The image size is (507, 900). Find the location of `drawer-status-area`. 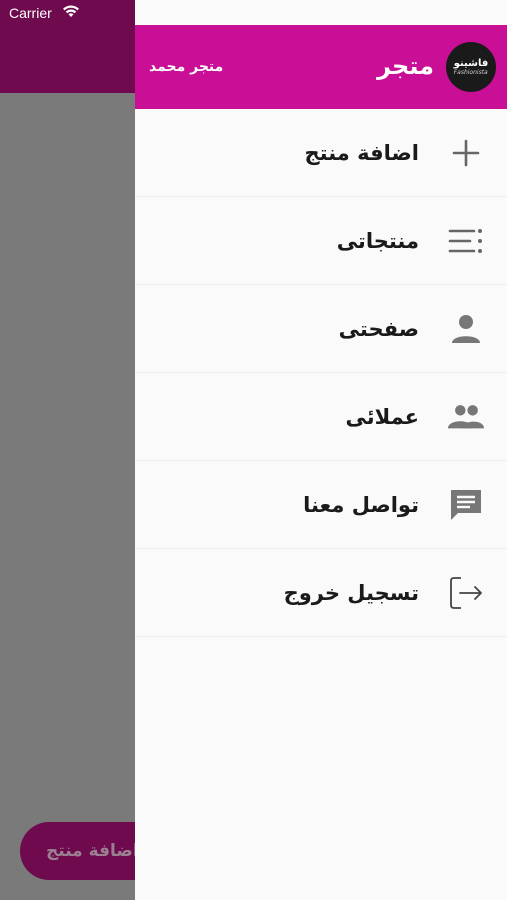

drawer-status-area is located at coordinates (321, 12).